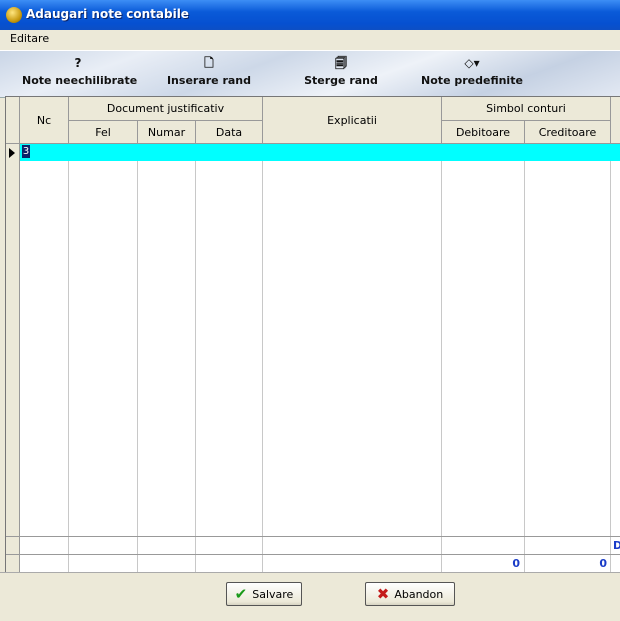 The height and width of the screenshot is (621, 620). Describe the element at coordinates (615, 120) in the screenshot. I see `header-next-column` at that location.